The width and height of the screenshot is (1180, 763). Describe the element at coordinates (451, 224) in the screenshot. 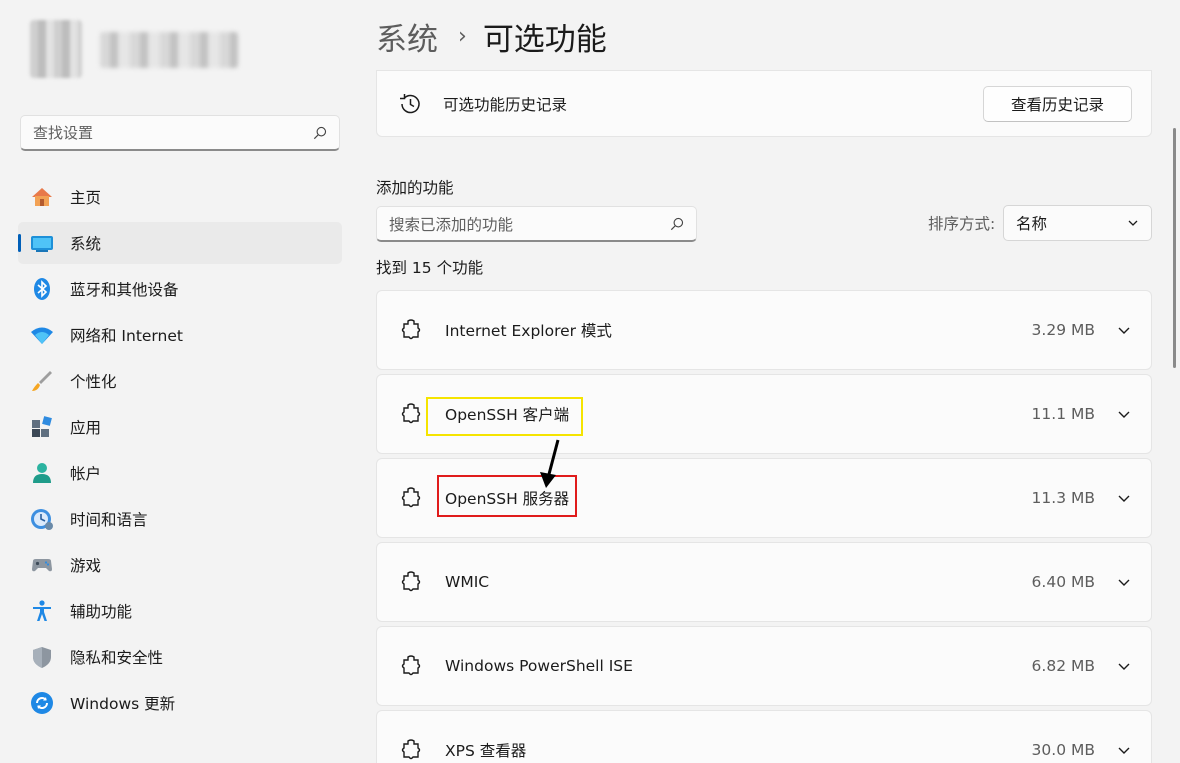

I see `added-features-search-placeholder: 搜索已添加的功能` at that location.